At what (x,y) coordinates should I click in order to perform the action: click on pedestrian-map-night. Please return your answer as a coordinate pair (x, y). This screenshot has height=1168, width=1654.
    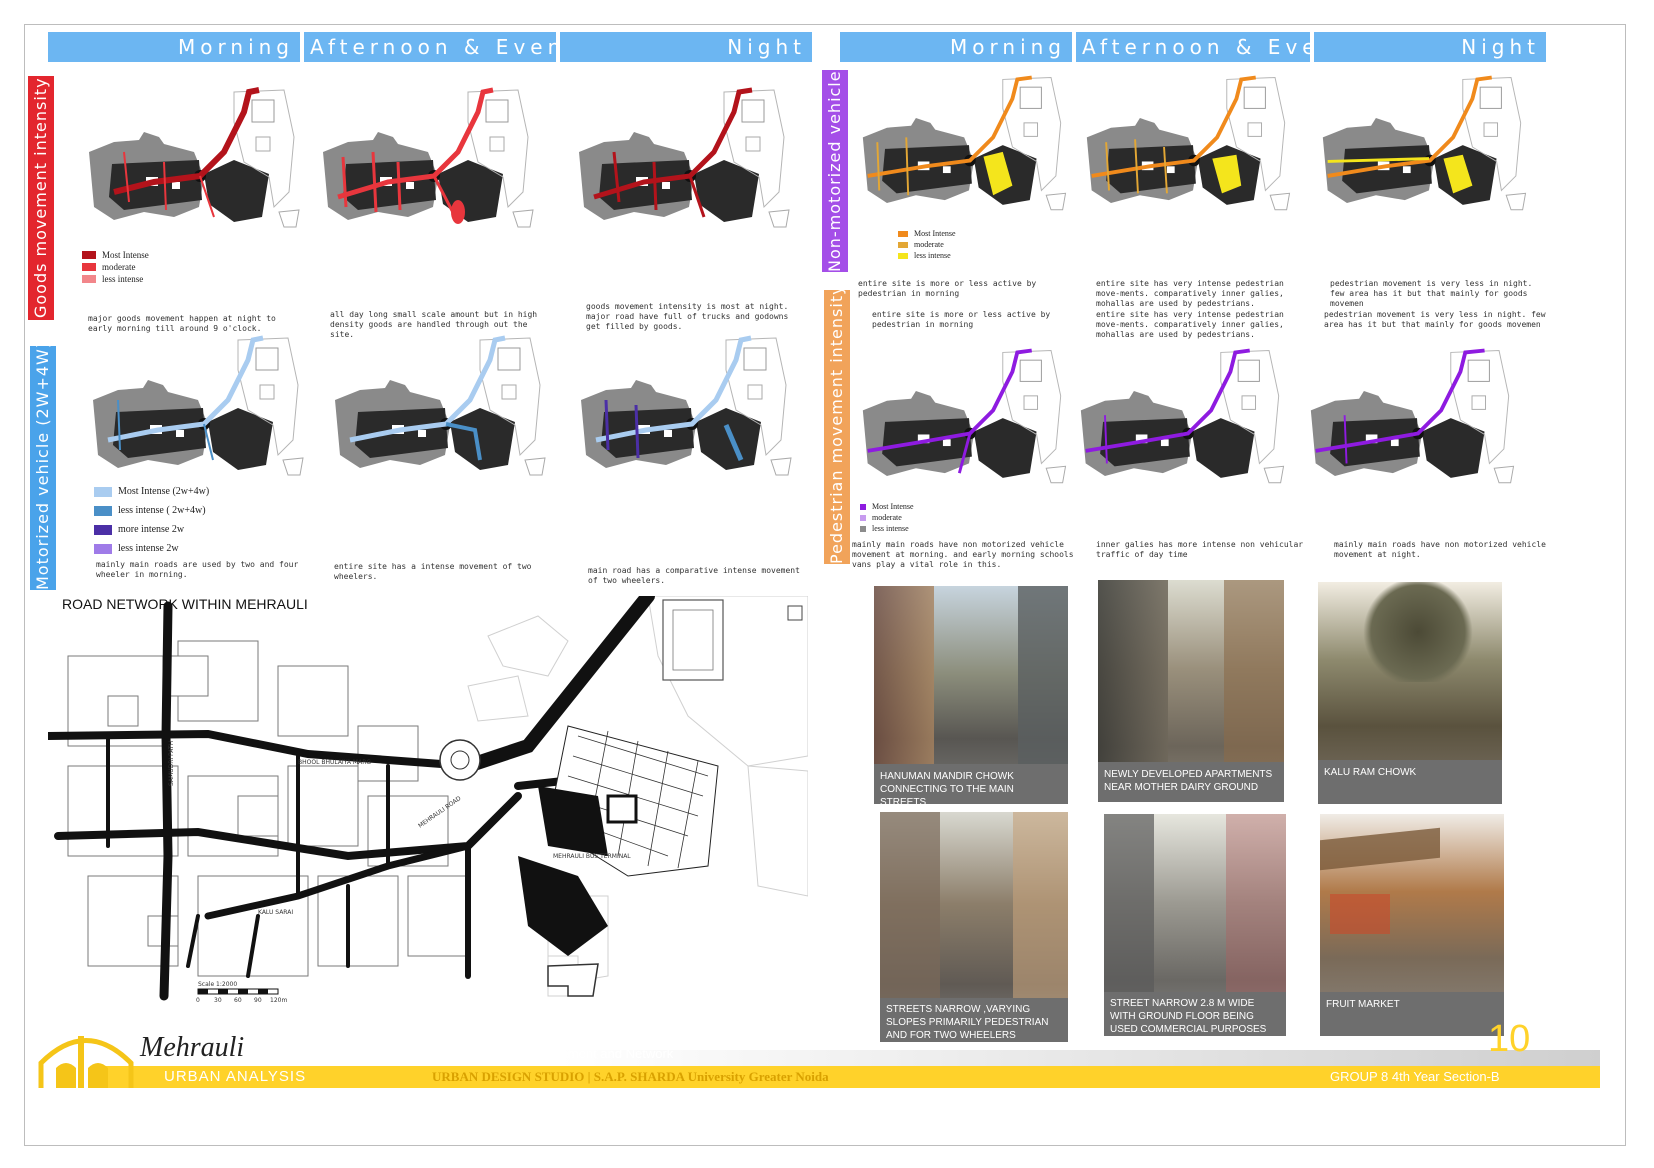
    Looking at the image, I should click on (1412, 416).